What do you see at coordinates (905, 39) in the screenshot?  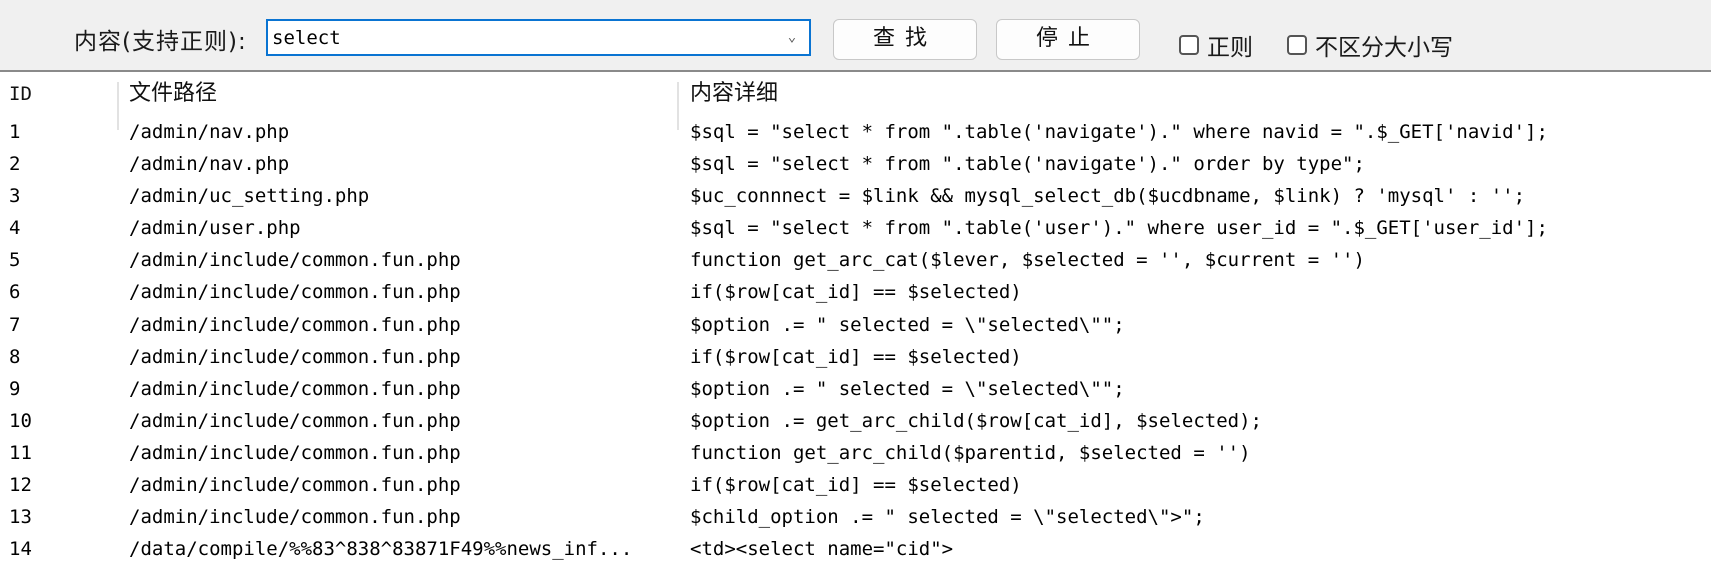 I see `find-button: 查找` at bounding box center [905, 39].